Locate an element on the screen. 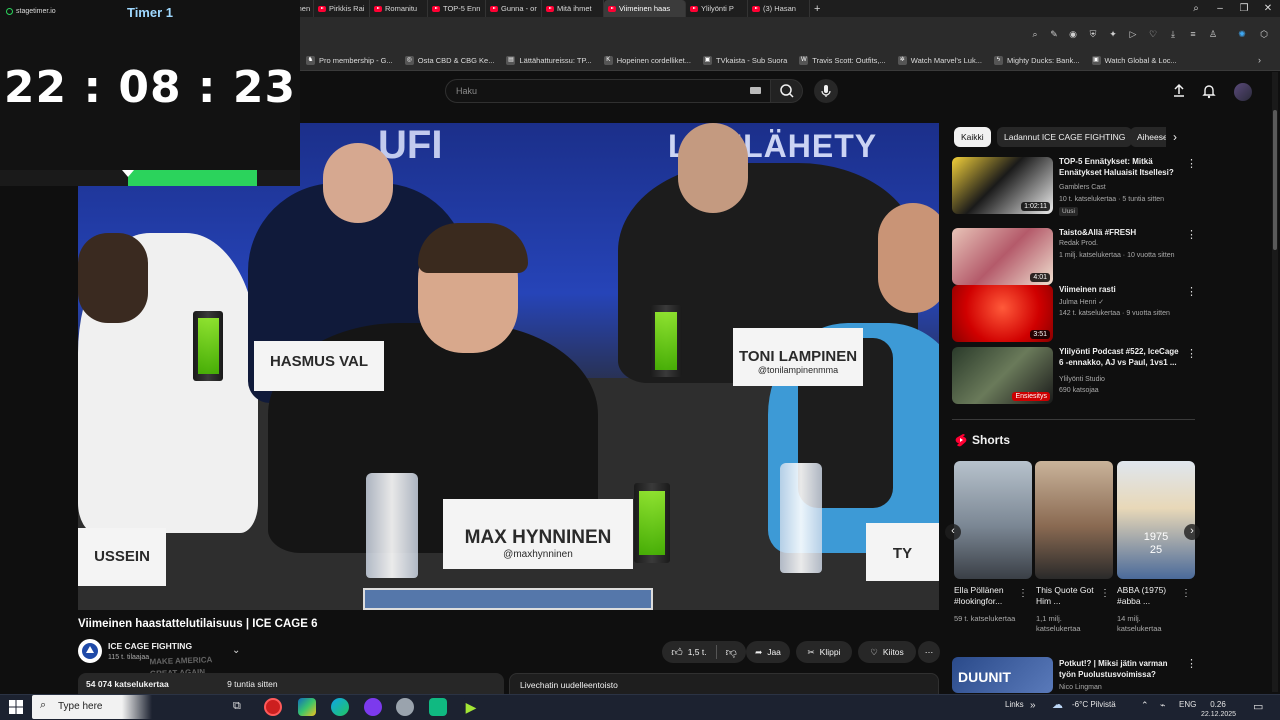 This screenshot has width=1280, height=720. copilot-app-icon is located at coordinates (307, 707).